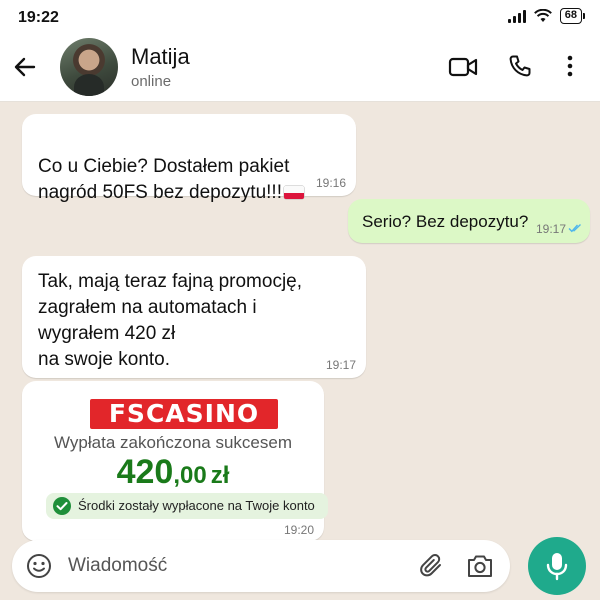  What do you see at coordinates (574, 228) in the screenshot?
I see `double-check-icon` at bounding box center [574, 228].